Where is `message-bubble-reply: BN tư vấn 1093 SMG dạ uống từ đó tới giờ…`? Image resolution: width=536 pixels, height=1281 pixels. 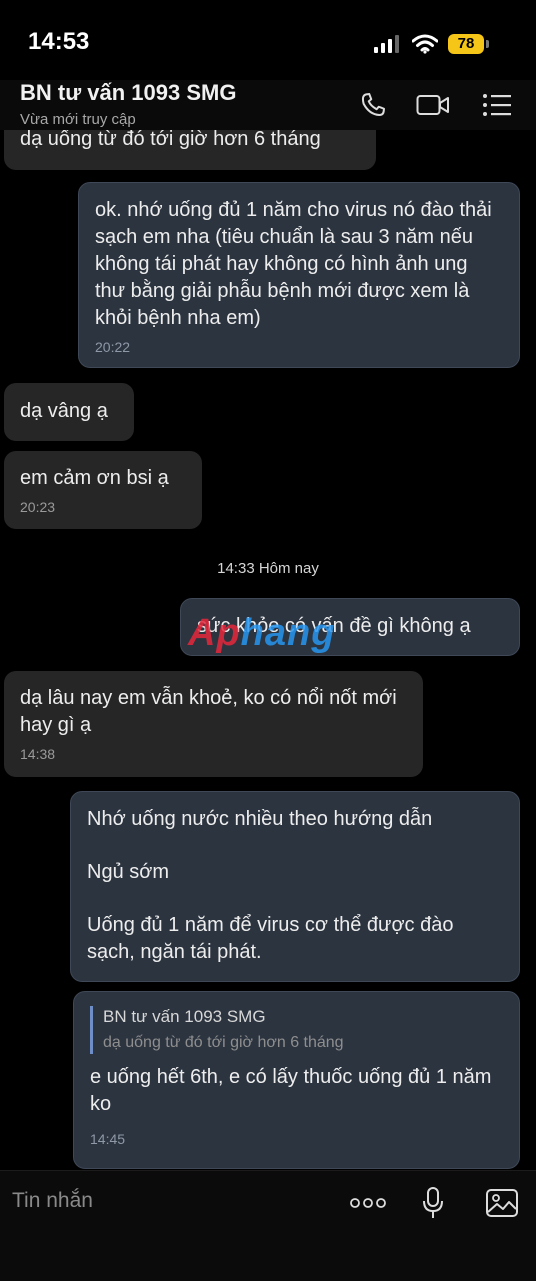
message-bubble-reply: BN tư vấn 1093 SMG dạ uống từ đó tới giờ… is located at coordinates (296, 1080).